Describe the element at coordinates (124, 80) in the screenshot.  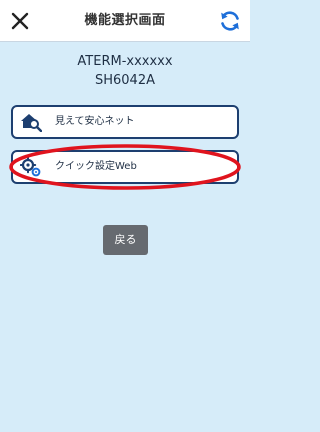
I see `device-model: SH6042A` at that location.